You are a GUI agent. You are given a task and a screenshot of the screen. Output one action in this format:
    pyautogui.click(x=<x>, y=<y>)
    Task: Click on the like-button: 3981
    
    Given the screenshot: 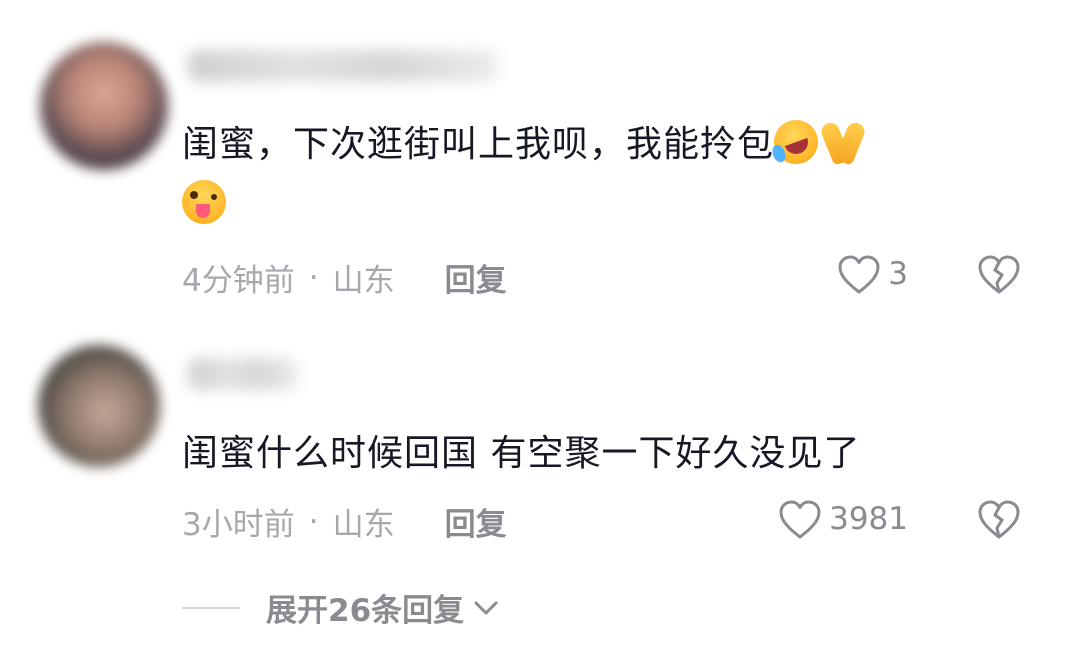 What is the action you would take?
    pyautogui.click(x=842, y=519)
    